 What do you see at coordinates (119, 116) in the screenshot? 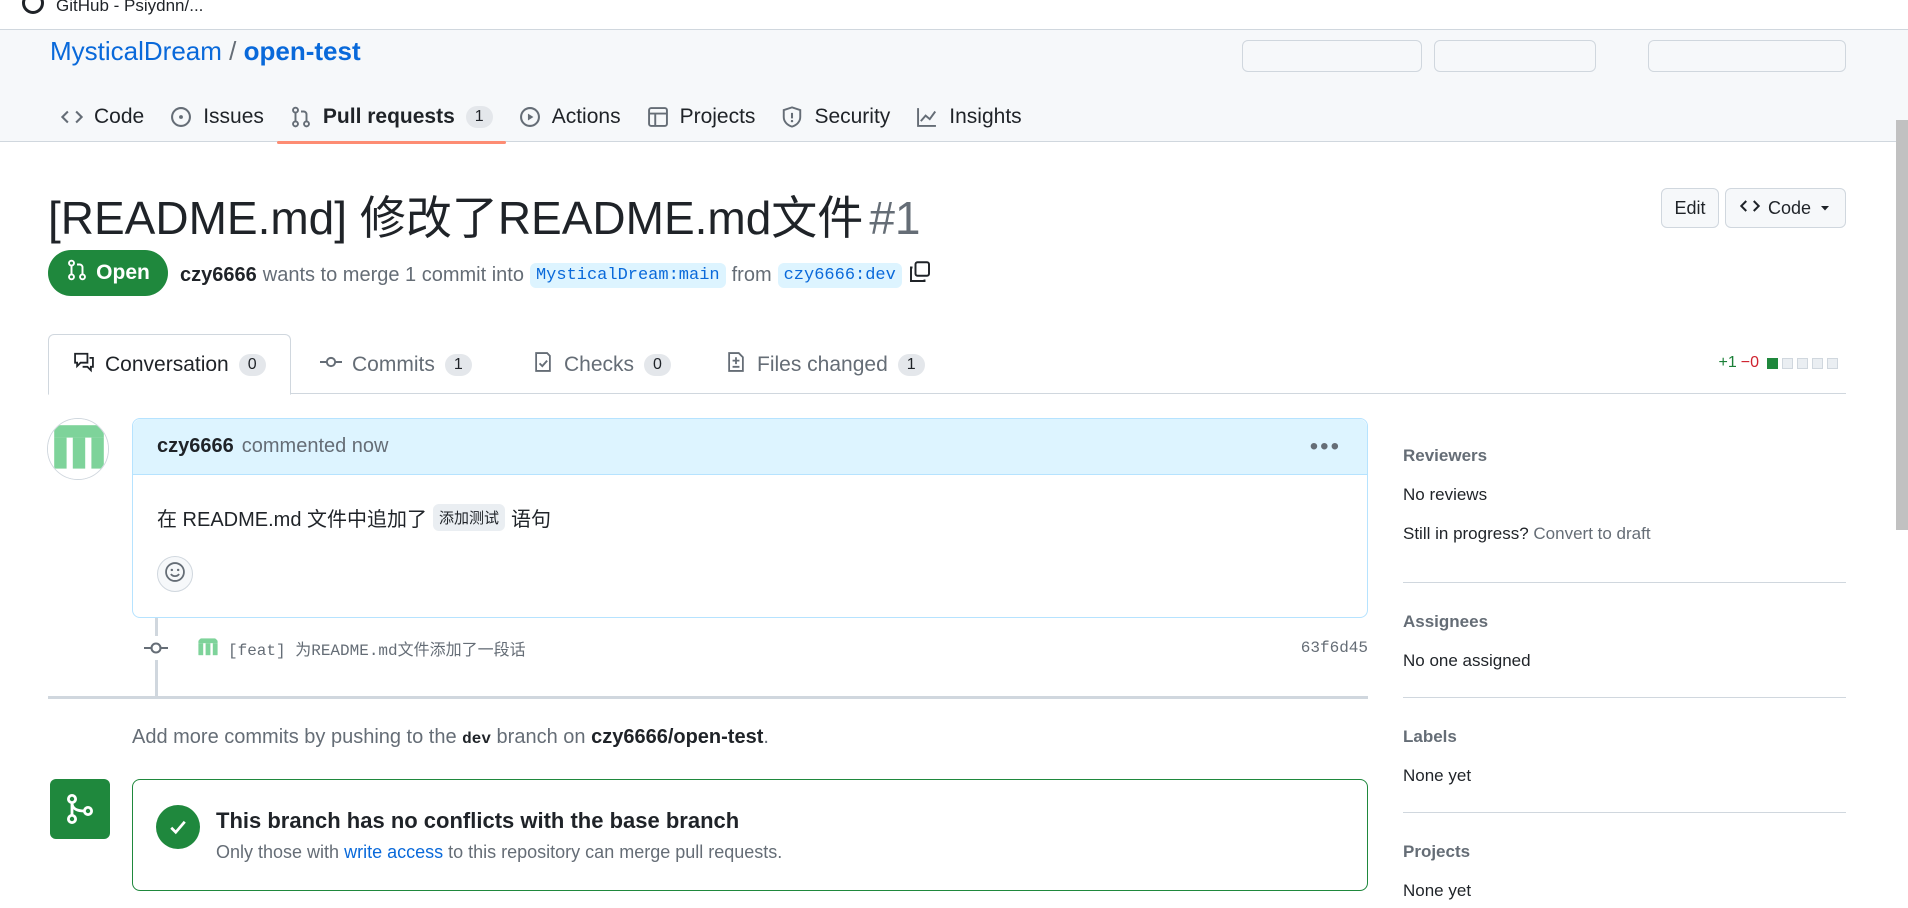
I see `nav-code-label: Code` at bounding box center [119, 116].